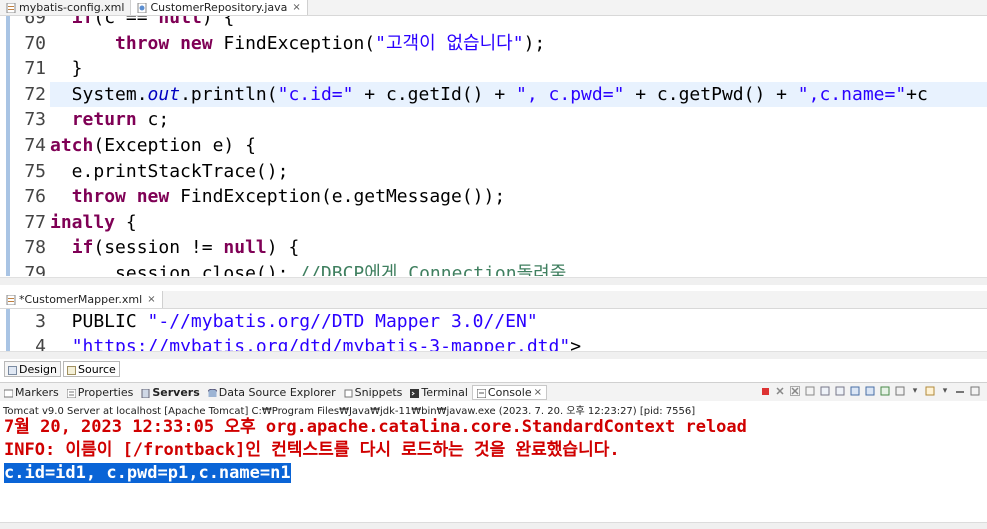 The image size is (987, 529). Describe the element at coordinates (433, 269) in the screenshot. I see `code-token: //DBCP에게 Connection돌려줌` at that location.